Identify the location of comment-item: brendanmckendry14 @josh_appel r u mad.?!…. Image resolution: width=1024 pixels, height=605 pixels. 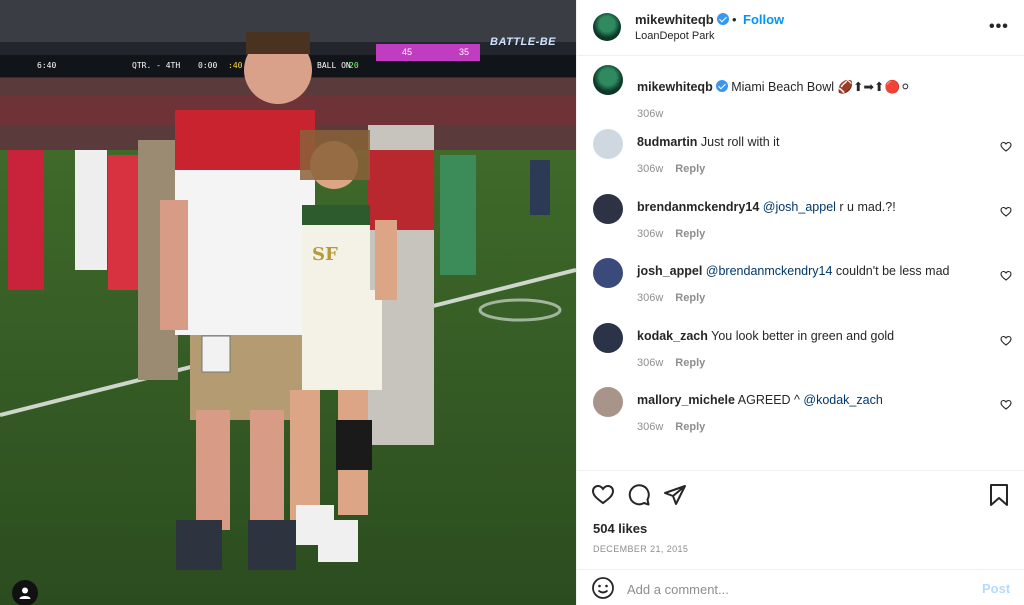
(800, 216).